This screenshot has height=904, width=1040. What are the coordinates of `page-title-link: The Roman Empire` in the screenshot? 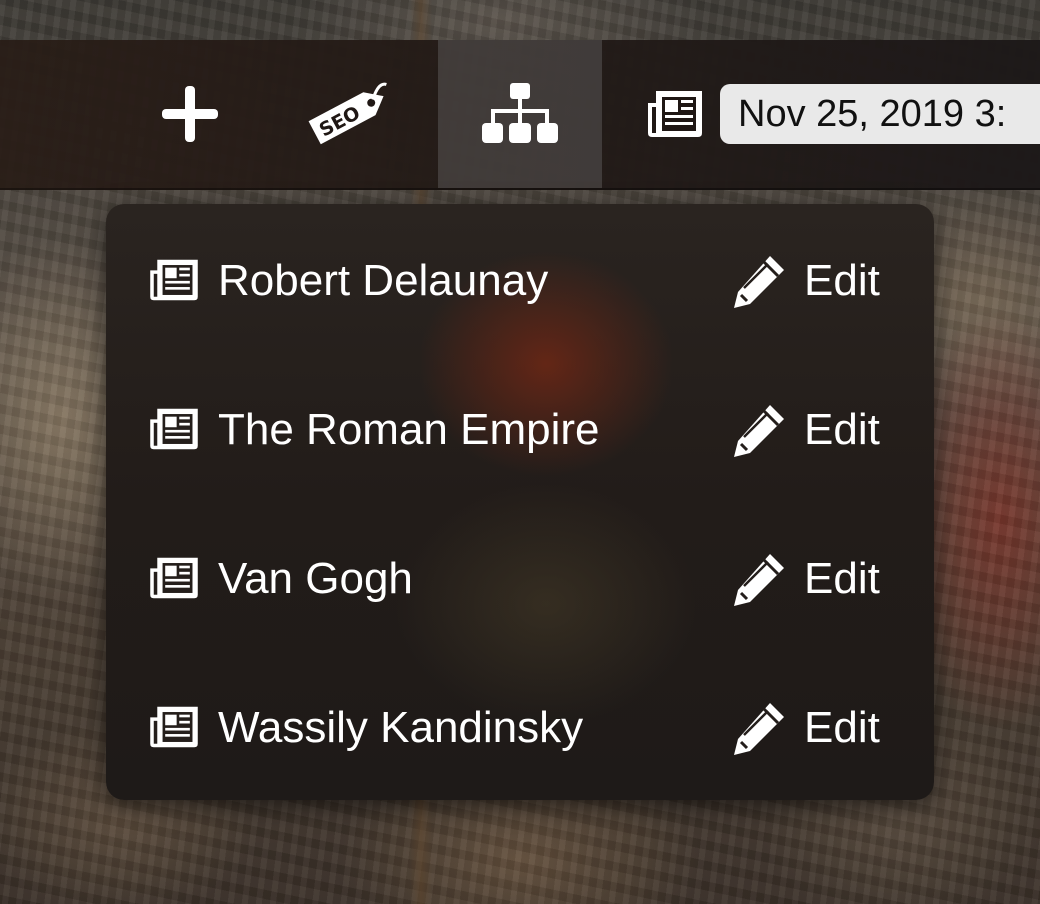 It's located at (408, 430).